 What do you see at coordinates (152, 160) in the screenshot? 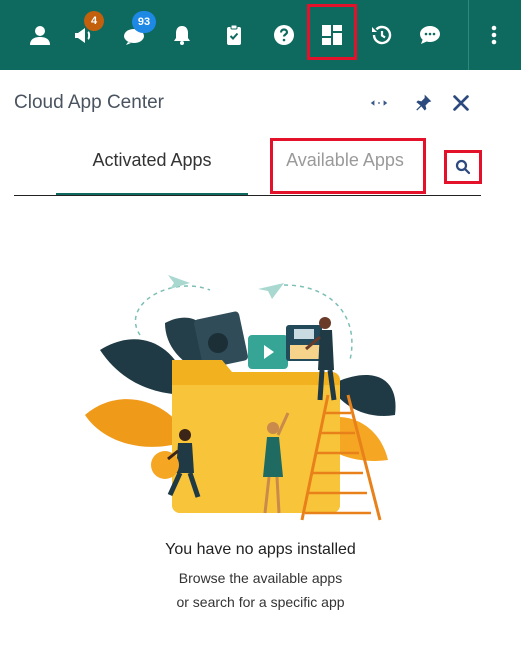
I see `tab-activated-apps-label: Activated Apps` at bounding box center [152, 160].